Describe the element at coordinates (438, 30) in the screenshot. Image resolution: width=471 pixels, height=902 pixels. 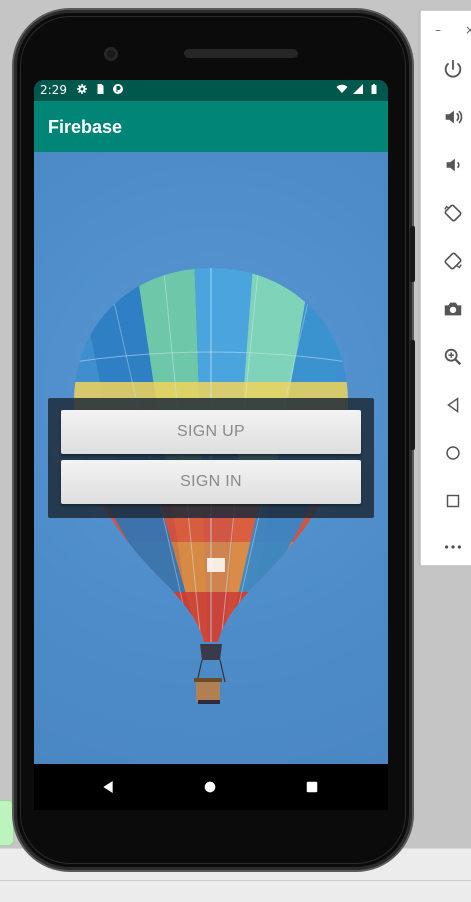
I see `minimize-icon: –` at that location.